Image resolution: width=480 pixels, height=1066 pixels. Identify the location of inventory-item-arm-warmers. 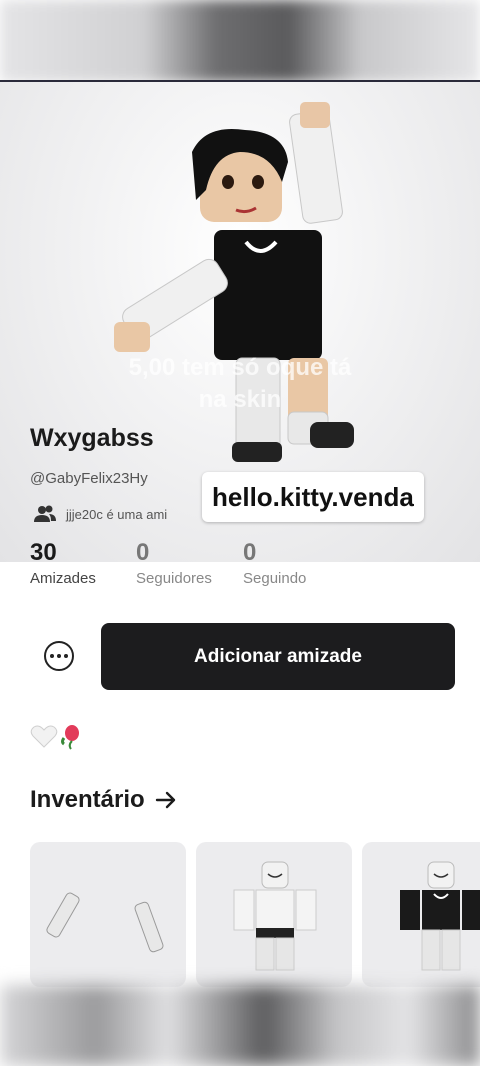
(108, 914).